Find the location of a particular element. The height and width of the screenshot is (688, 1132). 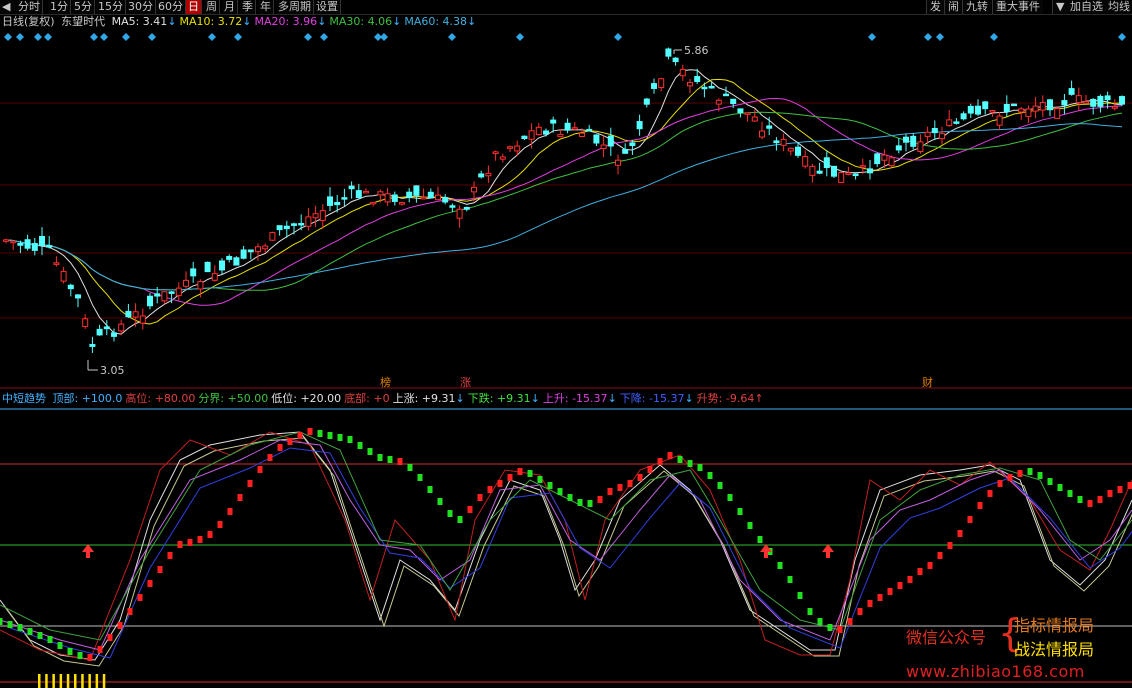

indicator-legend-text: 低位: +20.00 is located at coordinates (306, 398).